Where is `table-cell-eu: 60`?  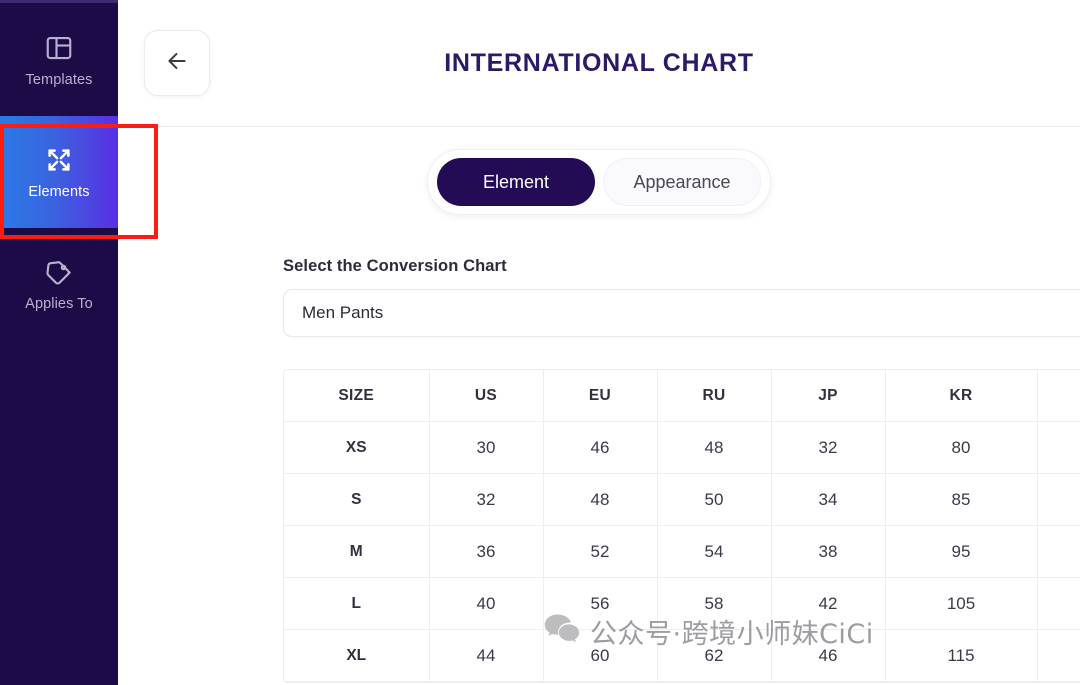 table-cell-eu: 60 is located at coordinates (600, 655).